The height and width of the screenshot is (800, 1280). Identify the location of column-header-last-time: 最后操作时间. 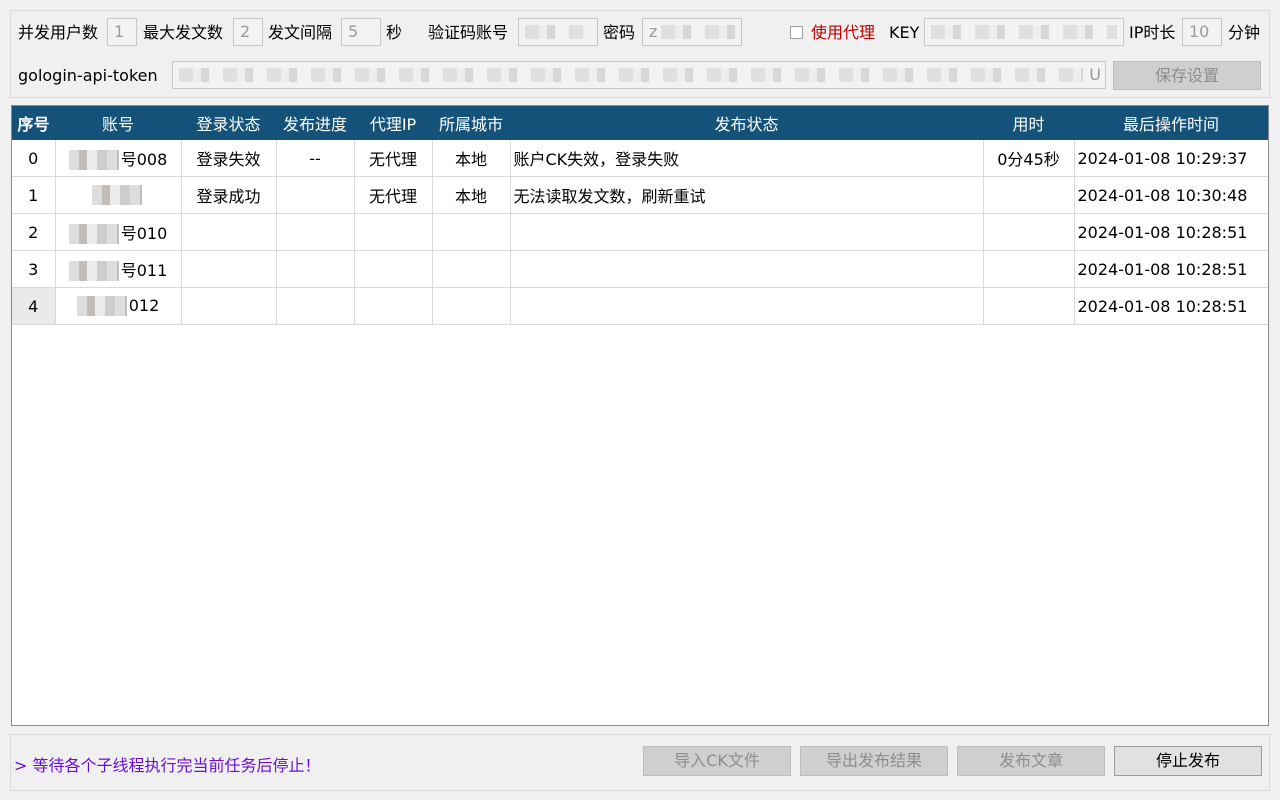
(1171, 123).